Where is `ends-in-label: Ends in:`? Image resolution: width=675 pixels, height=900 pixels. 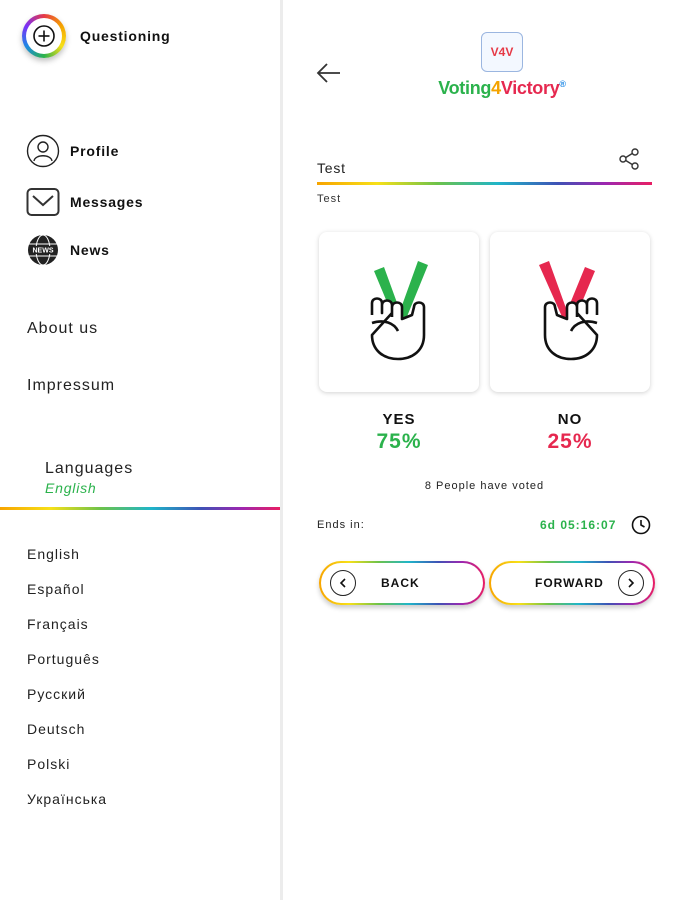 ends-in-label: Ends in: is located at coordinates (341, 525).